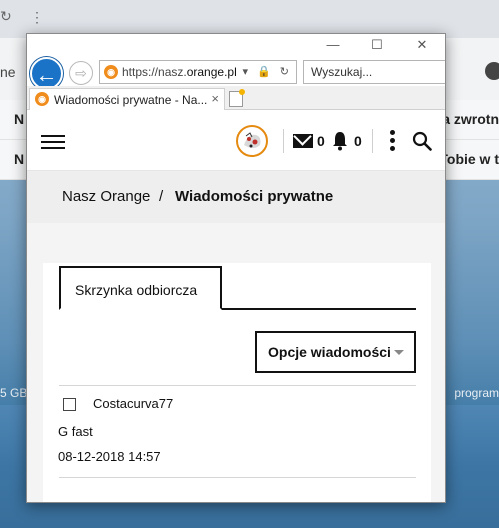 The image size is (499, 528). What do you see at coordinates (8, 72) in the screenshot?
I see `background-text-fragment: ne` at bounding box center [8, 72].